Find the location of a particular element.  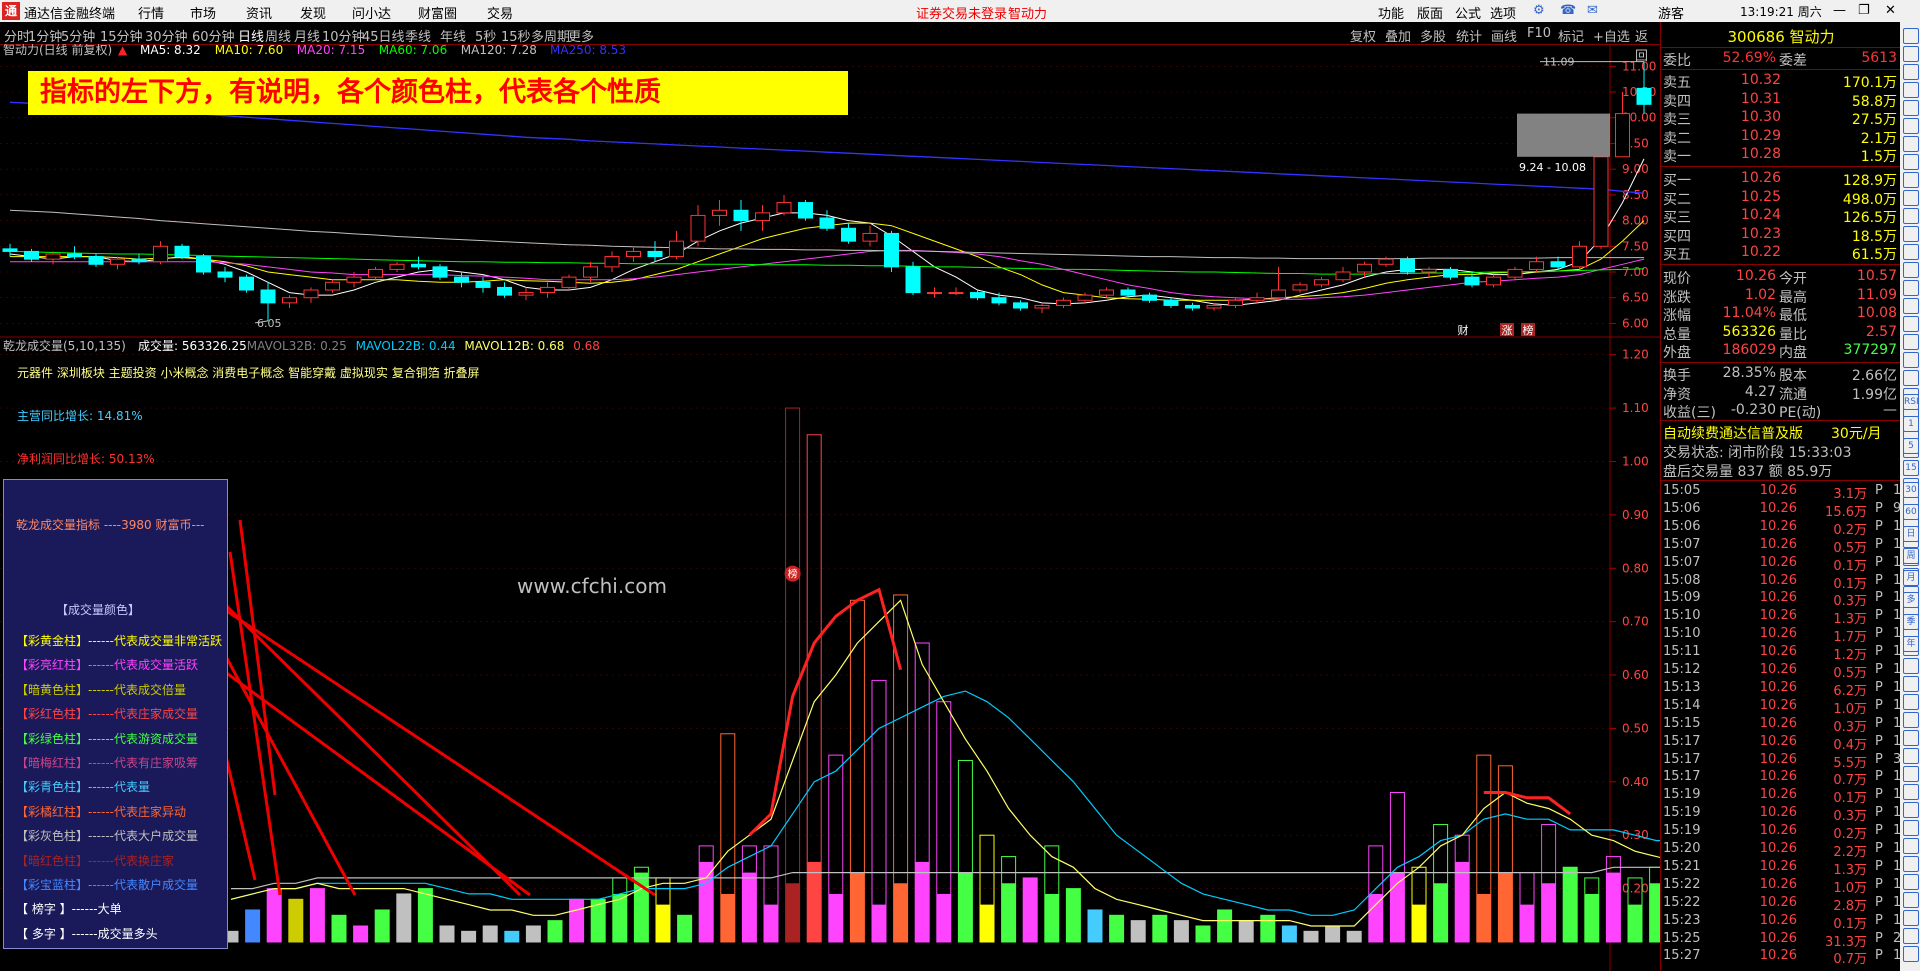

period-4: 30分钟 is located at coordinates (166, 35).